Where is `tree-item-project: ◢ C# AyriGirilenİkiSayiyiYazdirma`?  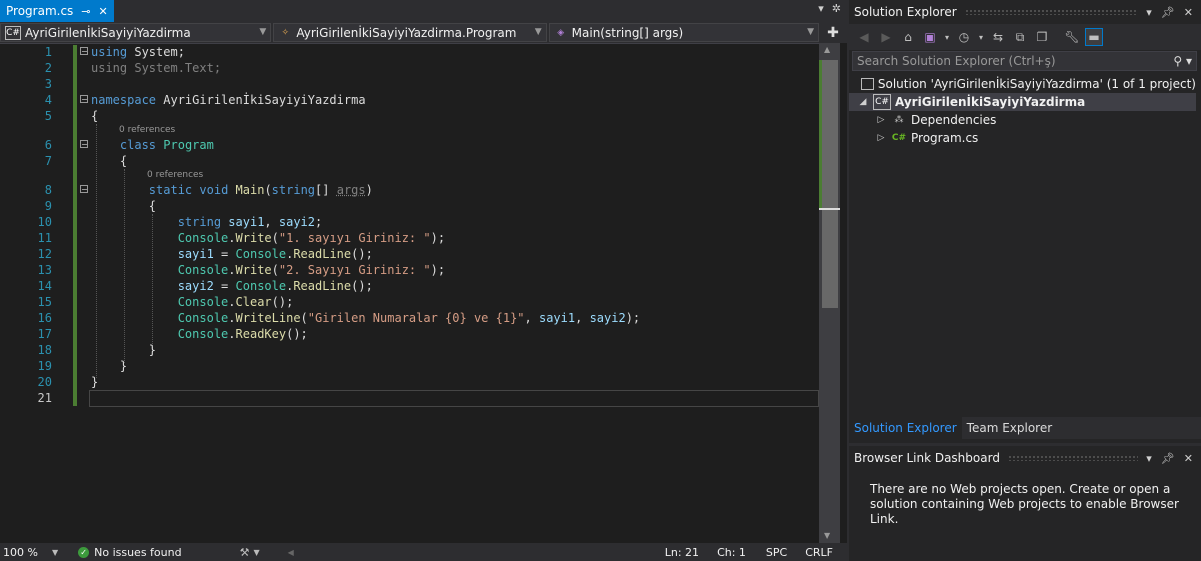 tree-item-project: ◢ C# AyriGirilenİkiSayiyiYazdirma is located at coordinates (1022, 102).